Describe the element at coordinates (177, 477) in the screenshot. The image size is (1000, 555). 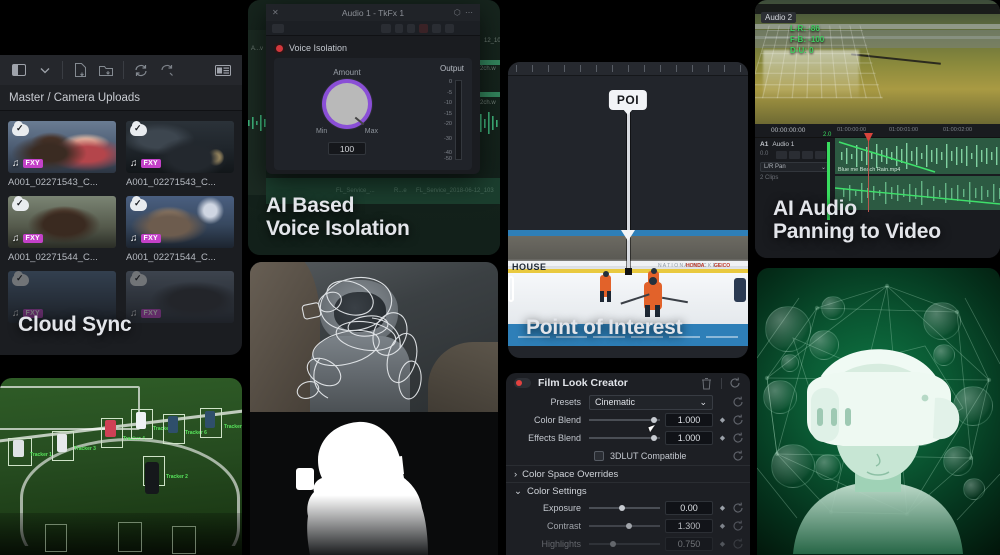
I see `tracker-label: Tracker 2` at that location.